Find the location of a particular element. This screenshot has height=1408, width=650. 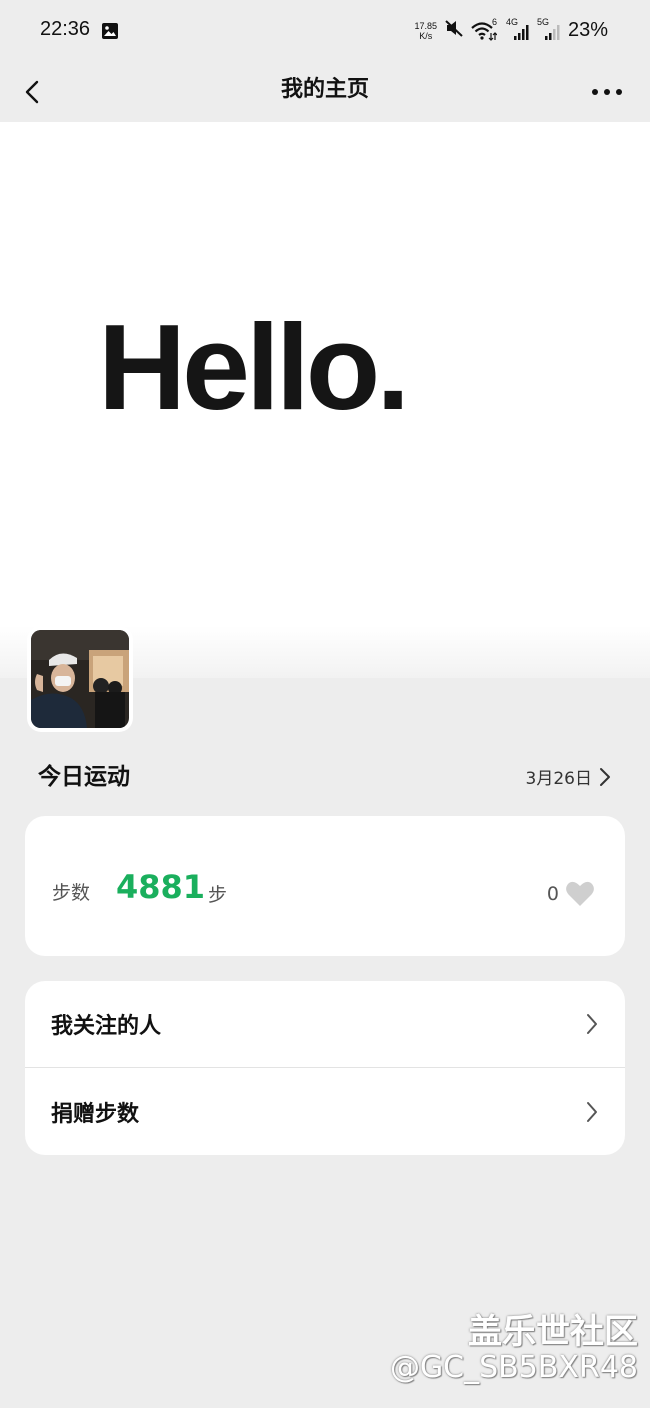

net-speed-unit: K/s is located at coordinates (426, 35).